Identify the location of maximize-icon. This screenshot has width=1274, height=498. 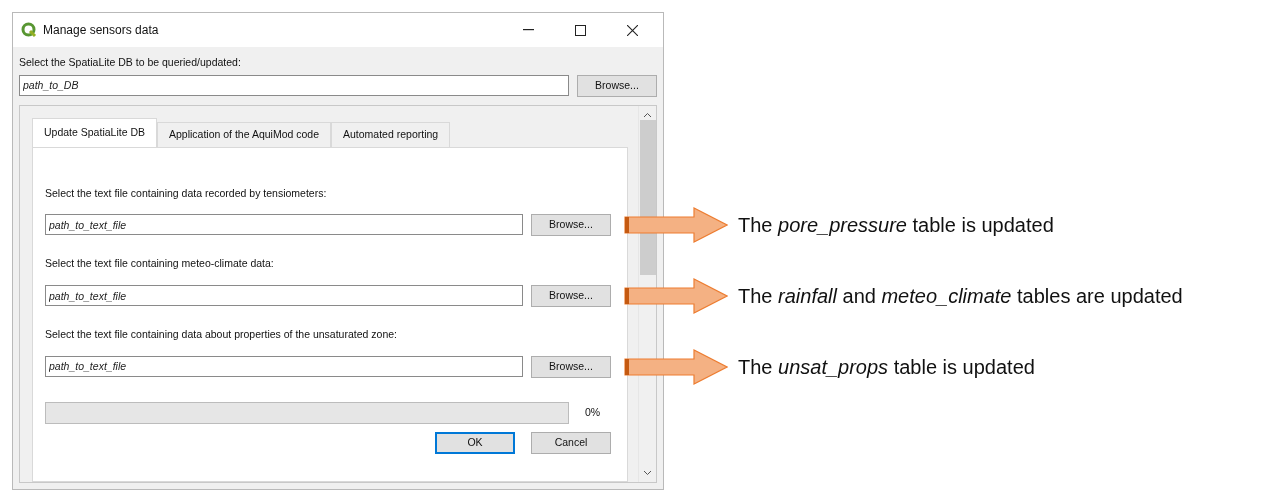
(580, 30).